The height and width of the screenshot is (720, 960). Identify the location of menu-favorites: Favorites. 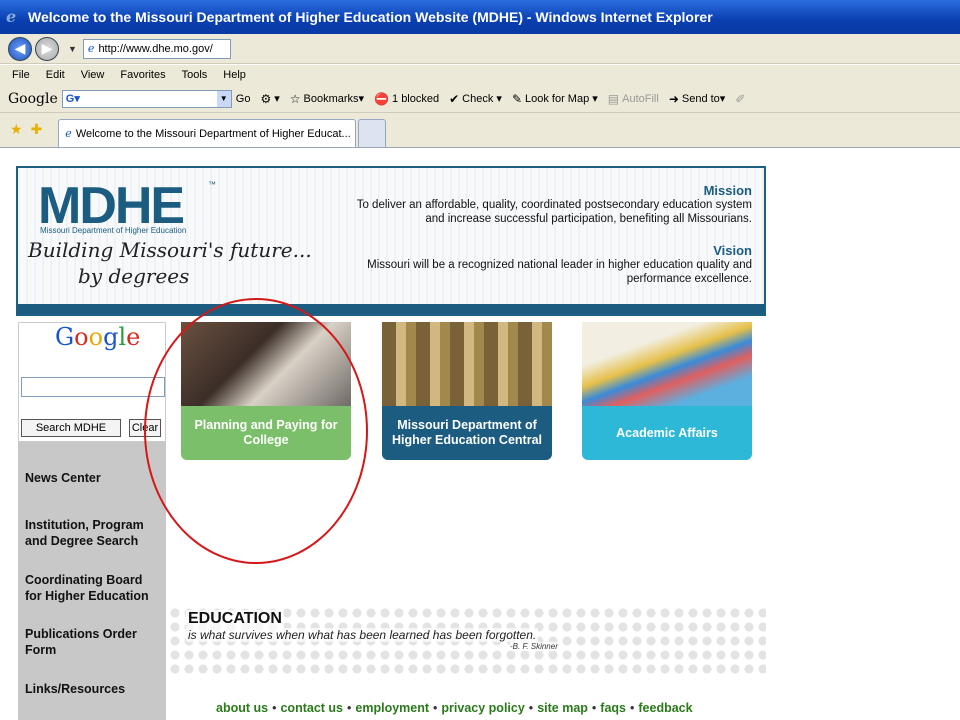
(142, 75).